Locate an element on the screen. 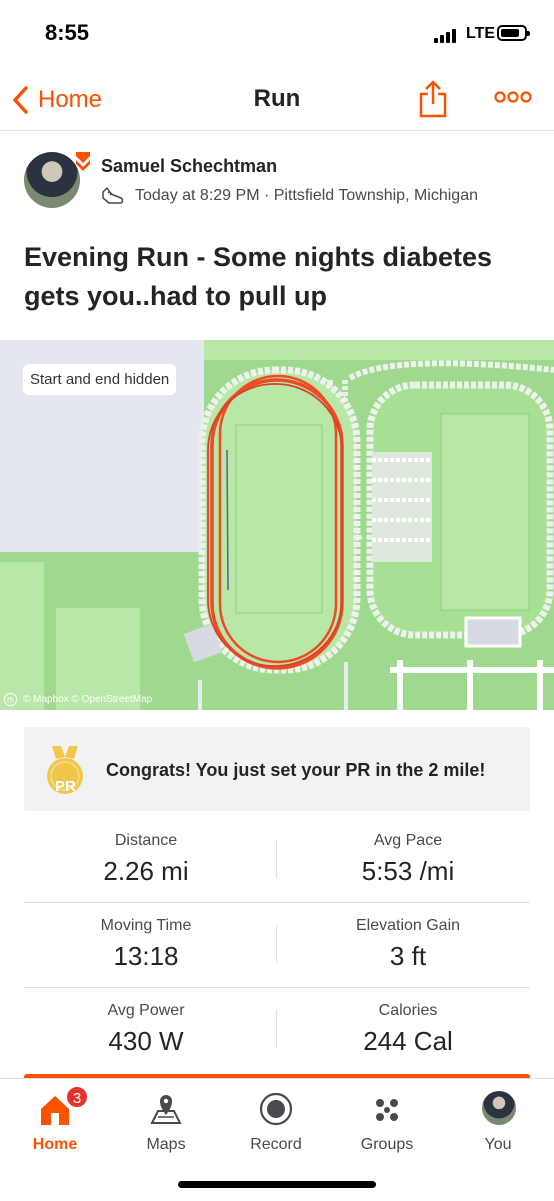 This screenshot has width=554, height=1201. network-type: LTE is located at coordinates (481, 33).